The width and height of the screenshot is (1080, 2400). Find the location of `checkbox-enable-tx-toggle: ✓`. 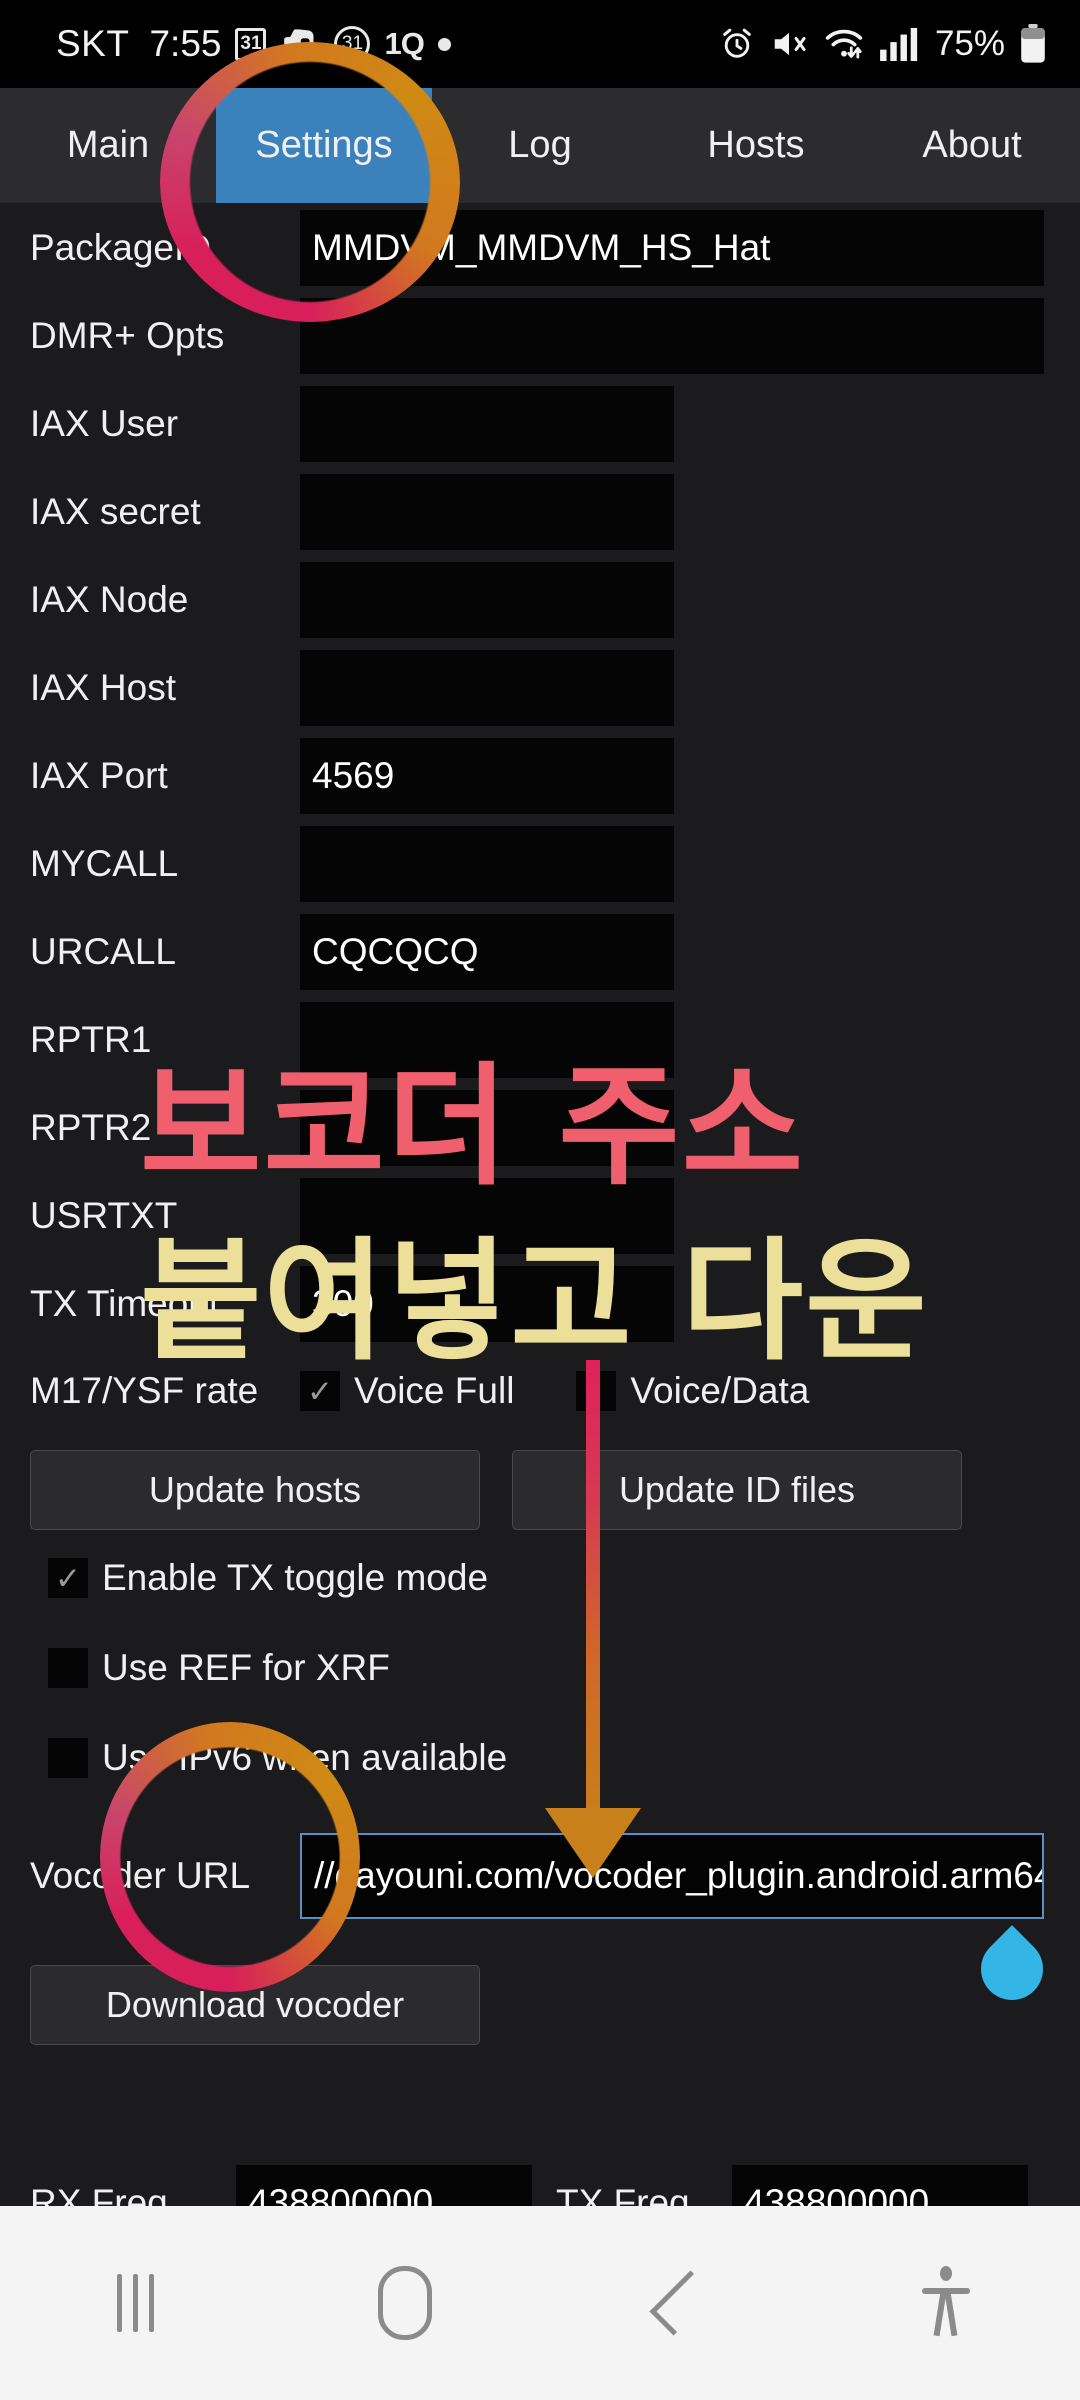

checkbox-enable-tx-toggle: ✓ is located at coordinates (68, 1578).